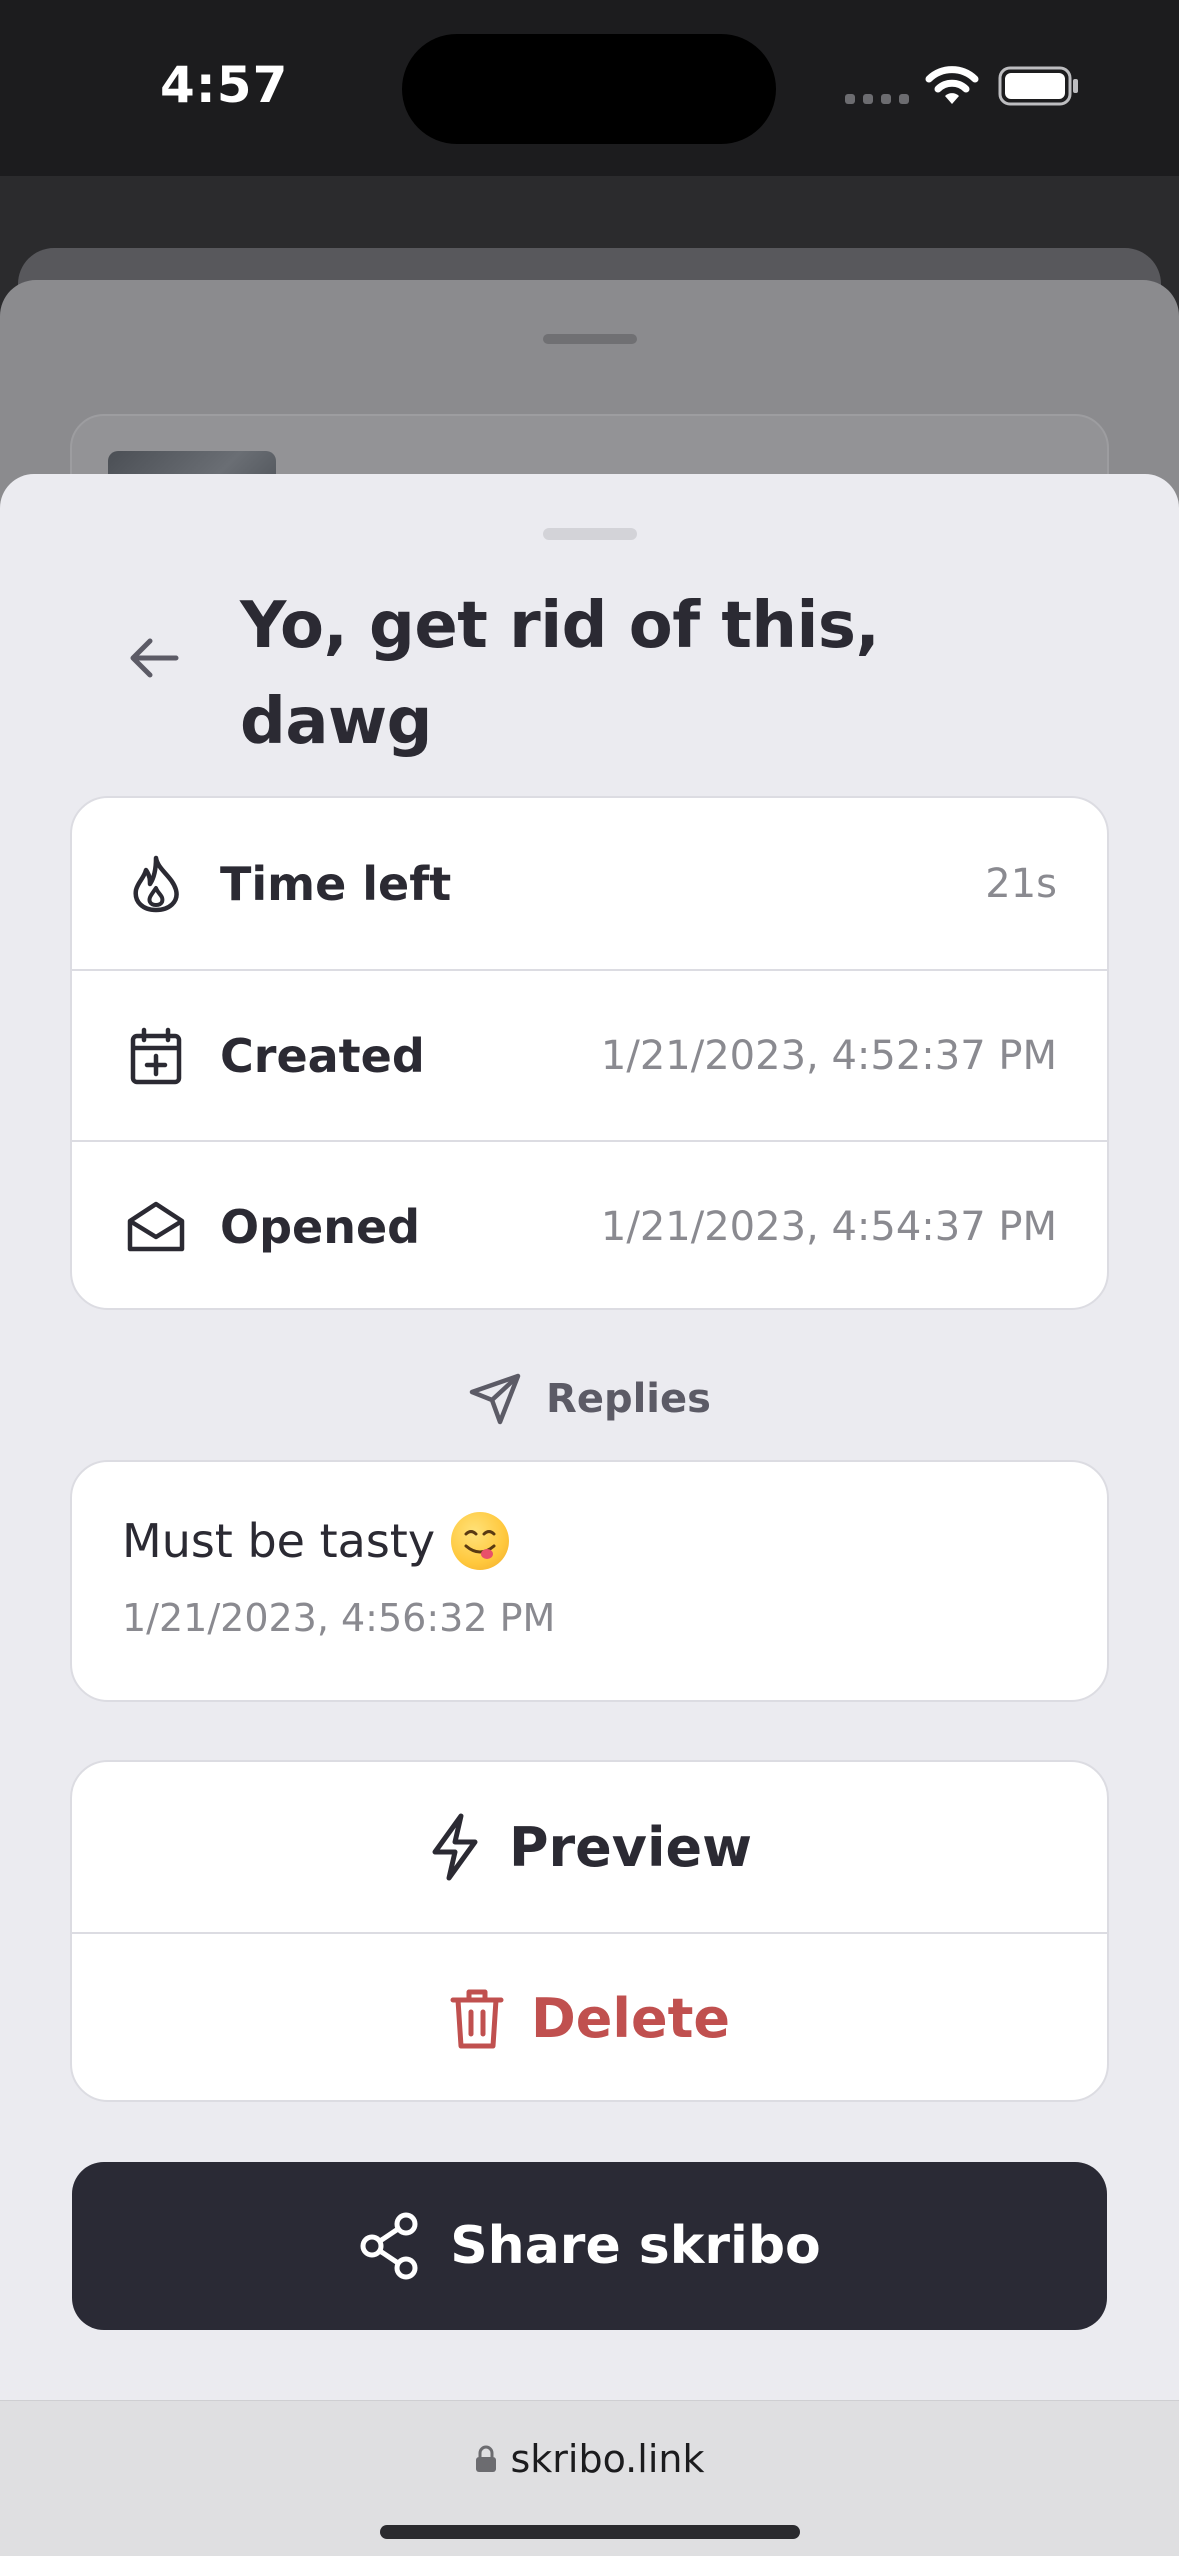 The width and height of the screenshot is (1179, 2556). Describe the element at coordinates (590, 339) in the screenshot. I see `background-sheet-handle` at that location.